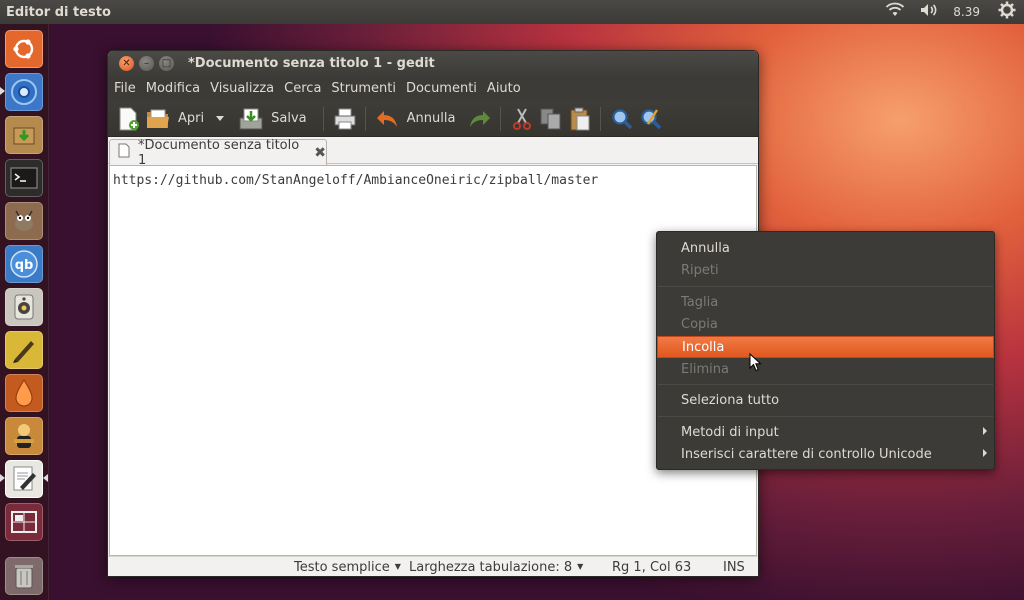  What do you see at coordinates (24, 479) in the screenshot?
I see `gedit-icon` at bounding box center [24, 479].